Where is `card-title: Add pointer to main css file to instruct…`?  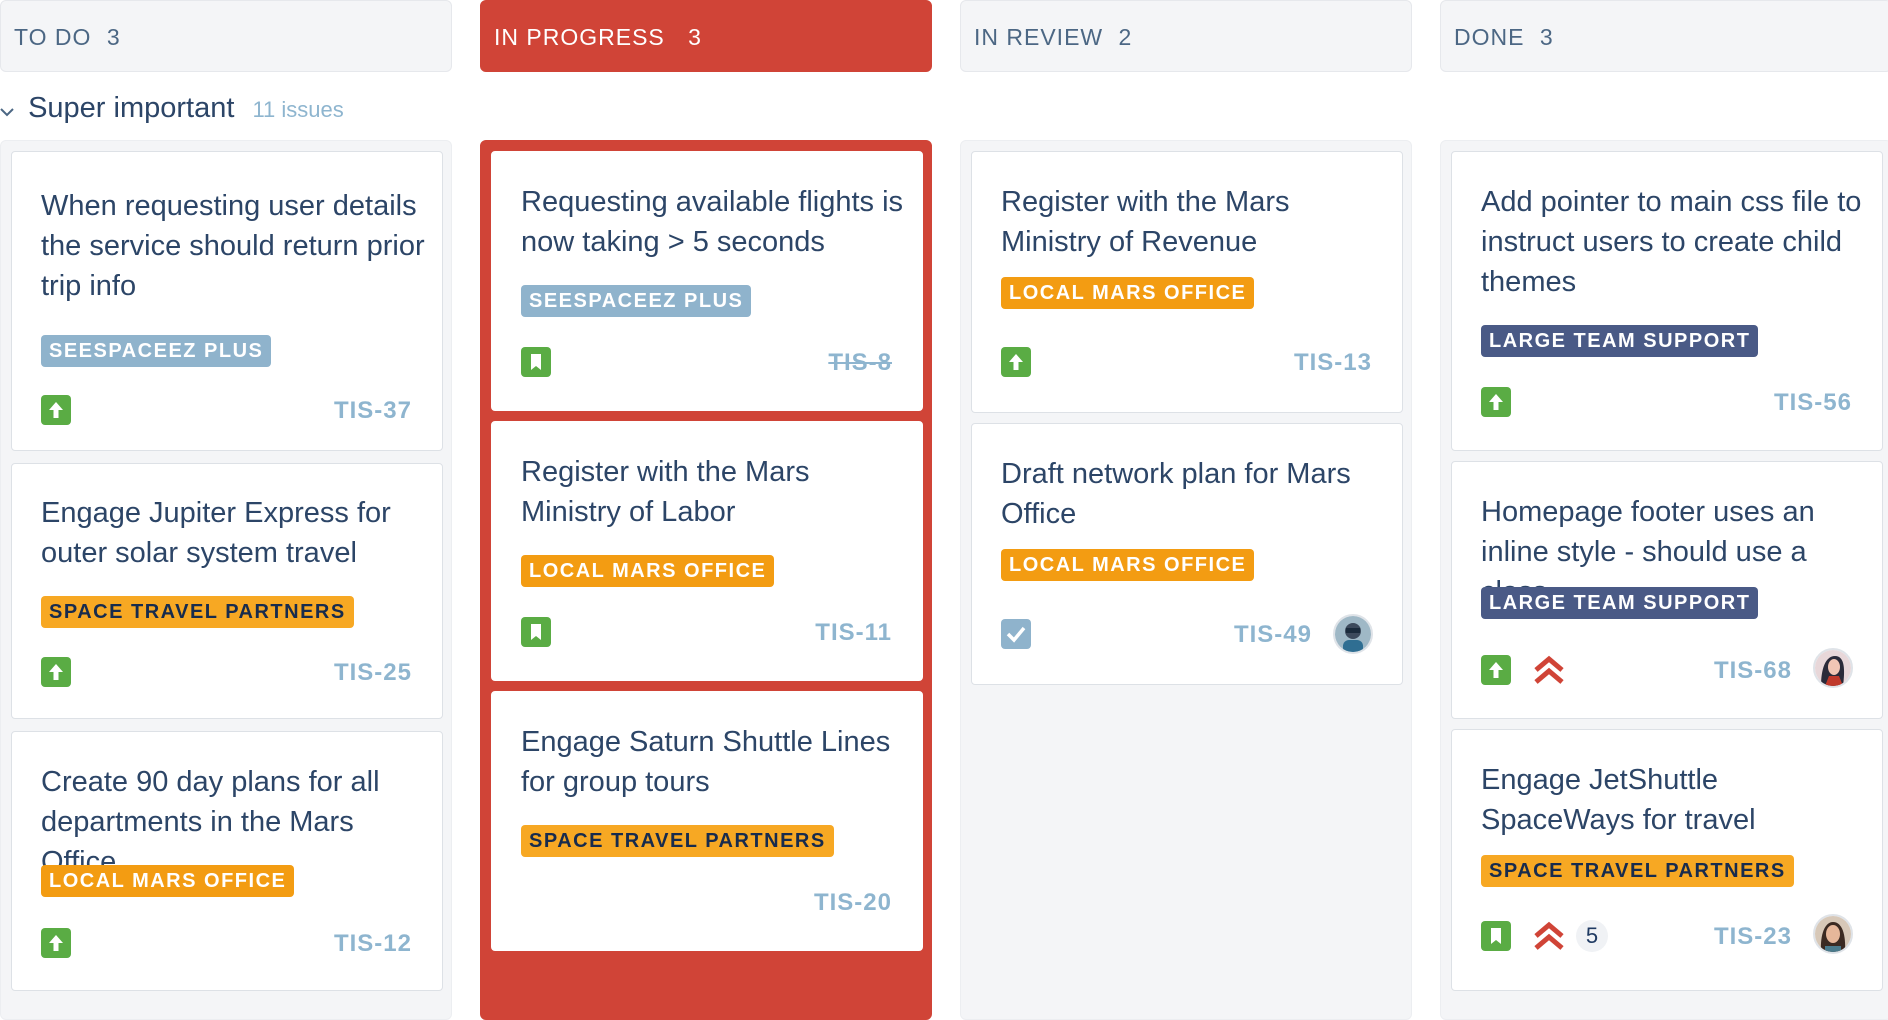
card-title: Add pointer to main css file to instruct… is located at coordinates (1671, 242).